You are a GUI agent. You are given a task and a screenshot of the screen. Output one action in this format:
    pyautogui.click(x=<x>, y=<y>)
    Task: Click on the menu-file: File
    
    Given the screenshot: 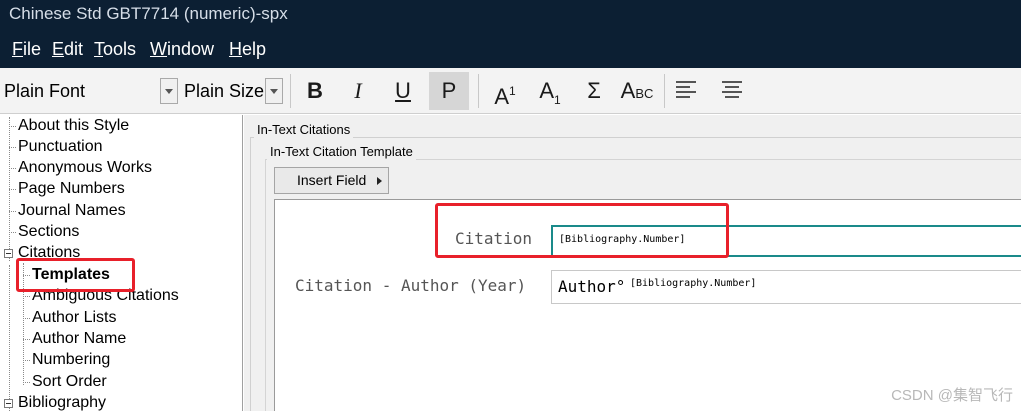 What is the action you would take?
    pyautogui.click(x=26, y=49)
    